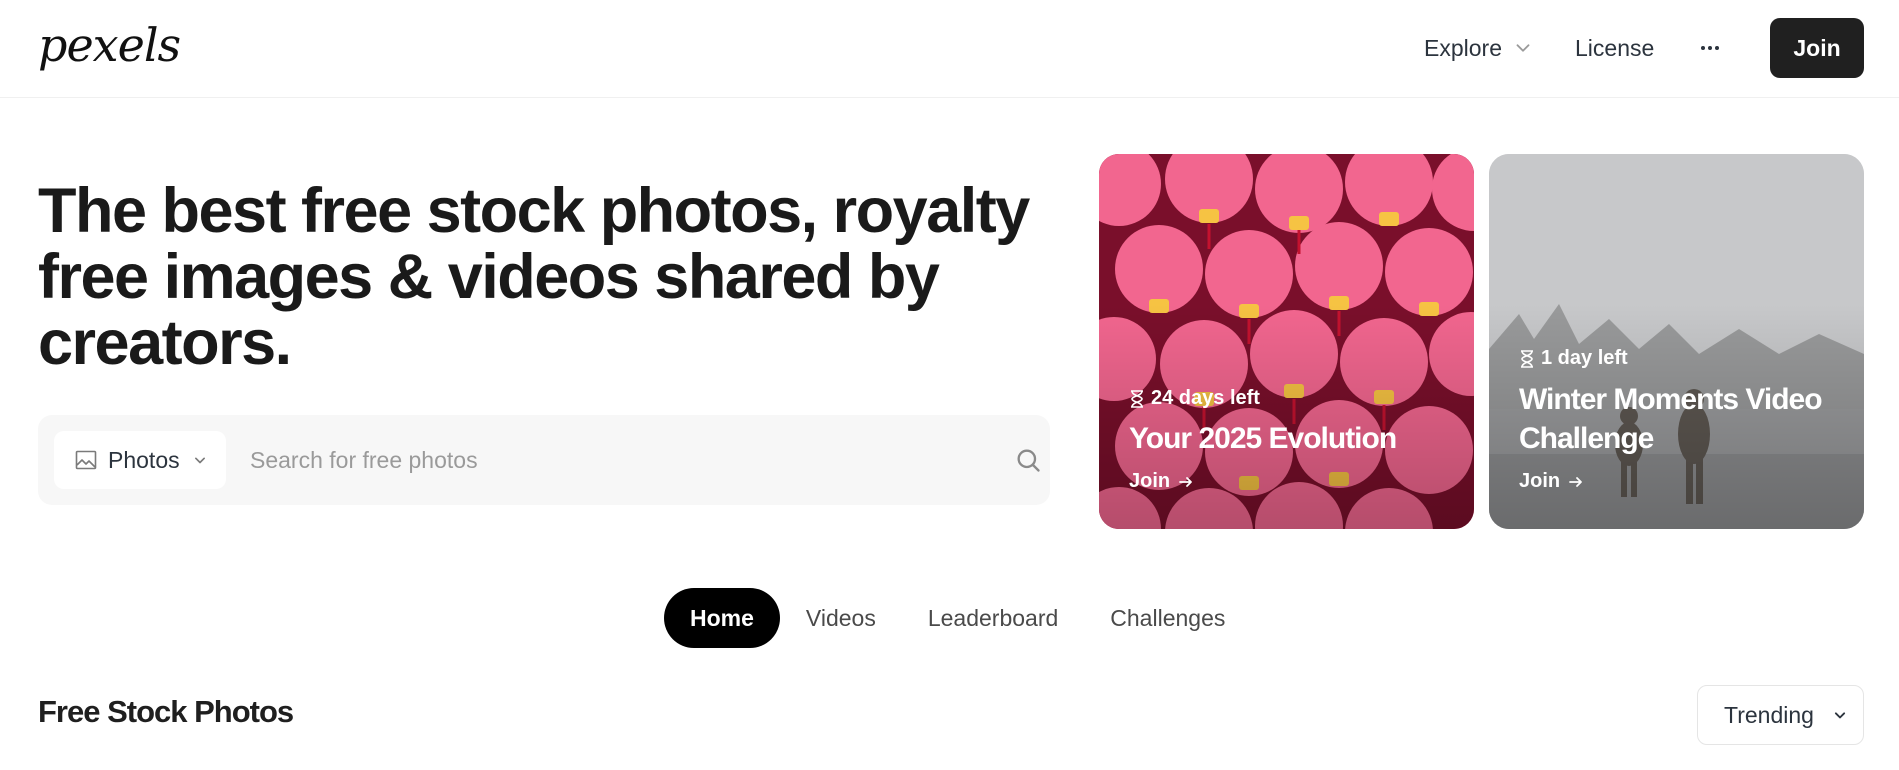 Image resolution: width=1899 pixels, height=770 pixels. What do you see at coordinates (1028, 460) in the screenshot?
I see `search-icon` at bounding box center [1028, 460].